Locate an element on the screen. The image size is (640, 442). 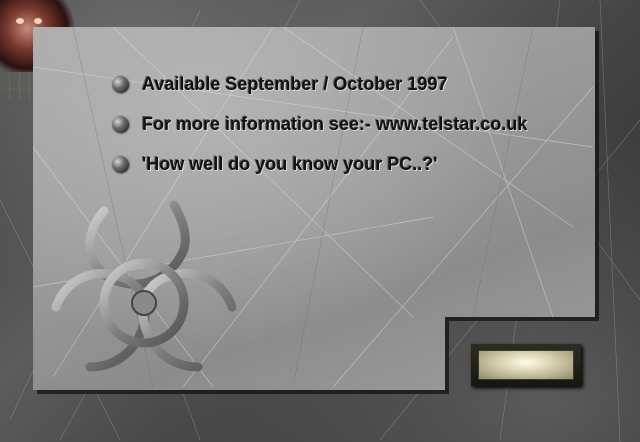
biohazard-icon is located at coordinates (144, 286).